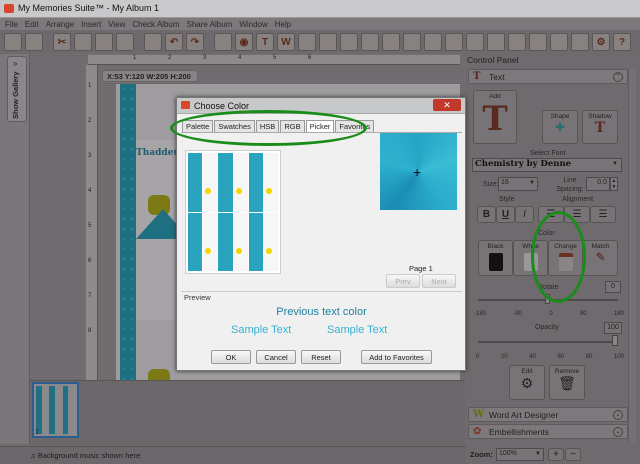  Describe the element at coordinates (614, 184) in the screenshot. I see `line-spacing-stepper: ▲ ▼` at that location.